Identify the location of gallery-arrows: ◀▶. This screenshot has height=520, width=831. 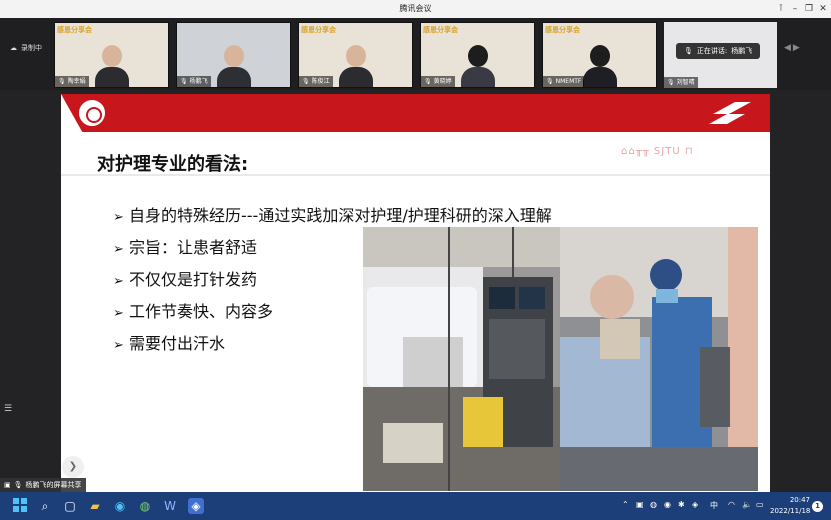
(793, 48).